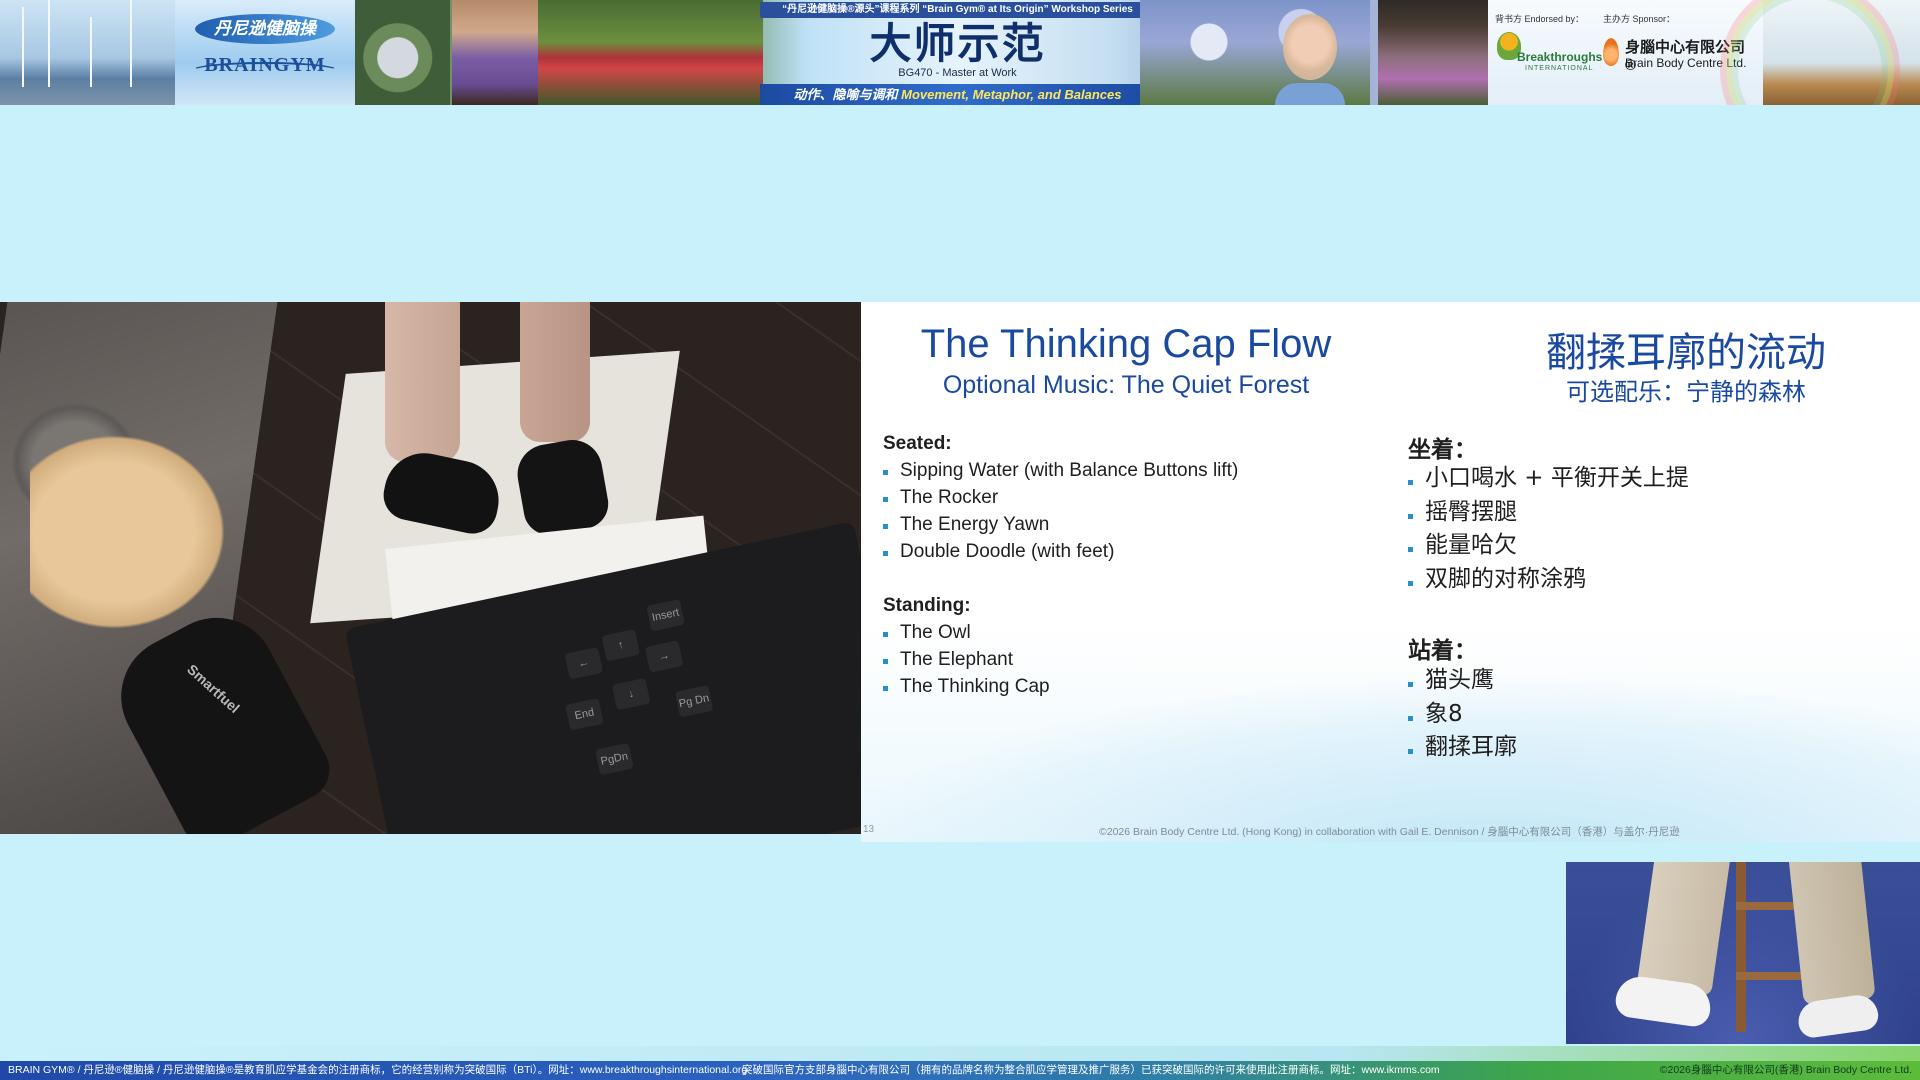 This screenshot has width=1920, height=1080. Describe the element at coordinates (1686, 392) in the screenshot. I see `slide-subtitle-cn: 可选配乐：宁静的森林` at that location.